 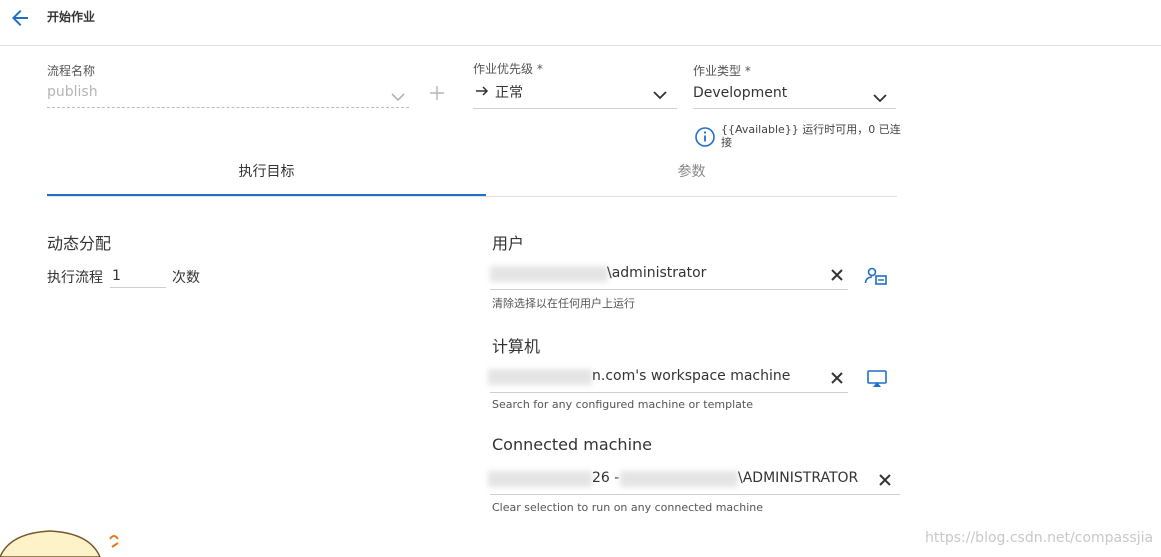 I want to click on connected-machine-value-part1: 26 -, so click(x=605, y=478).